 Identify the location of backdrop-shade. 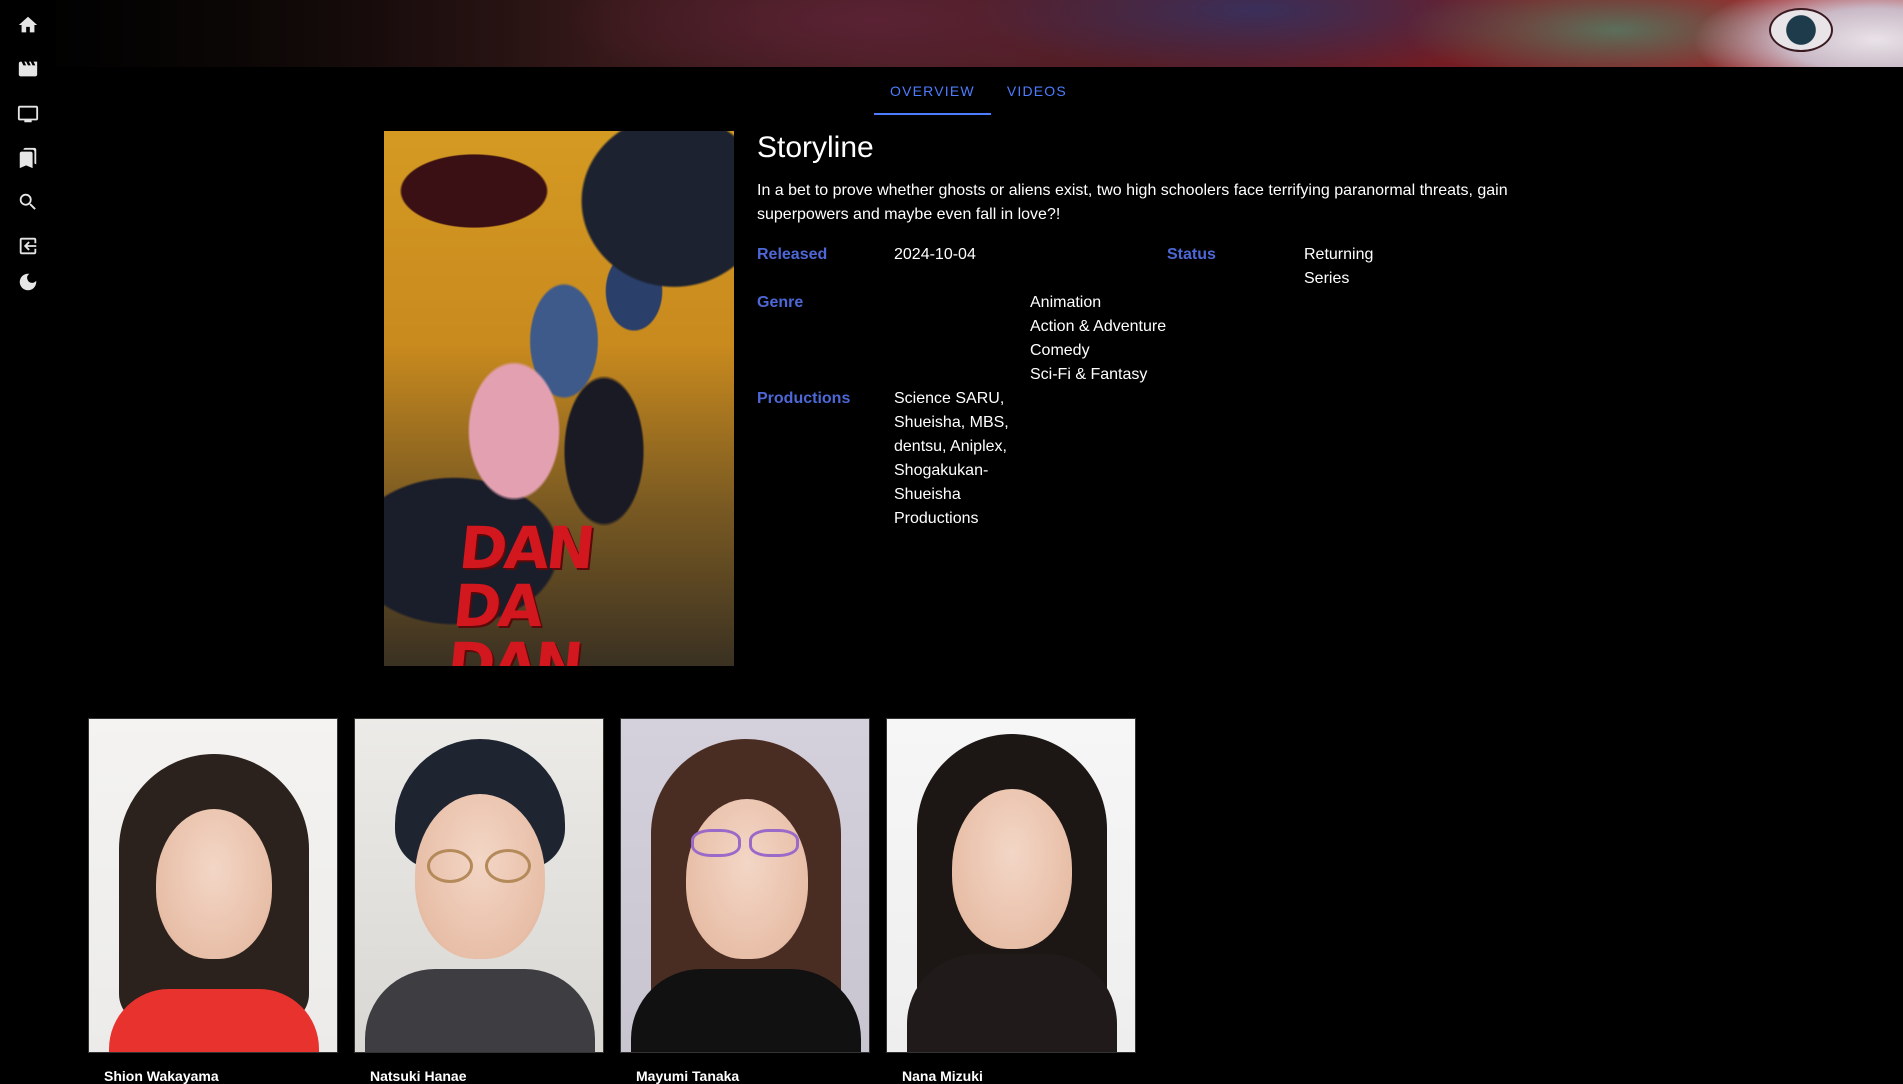
(336, 33).